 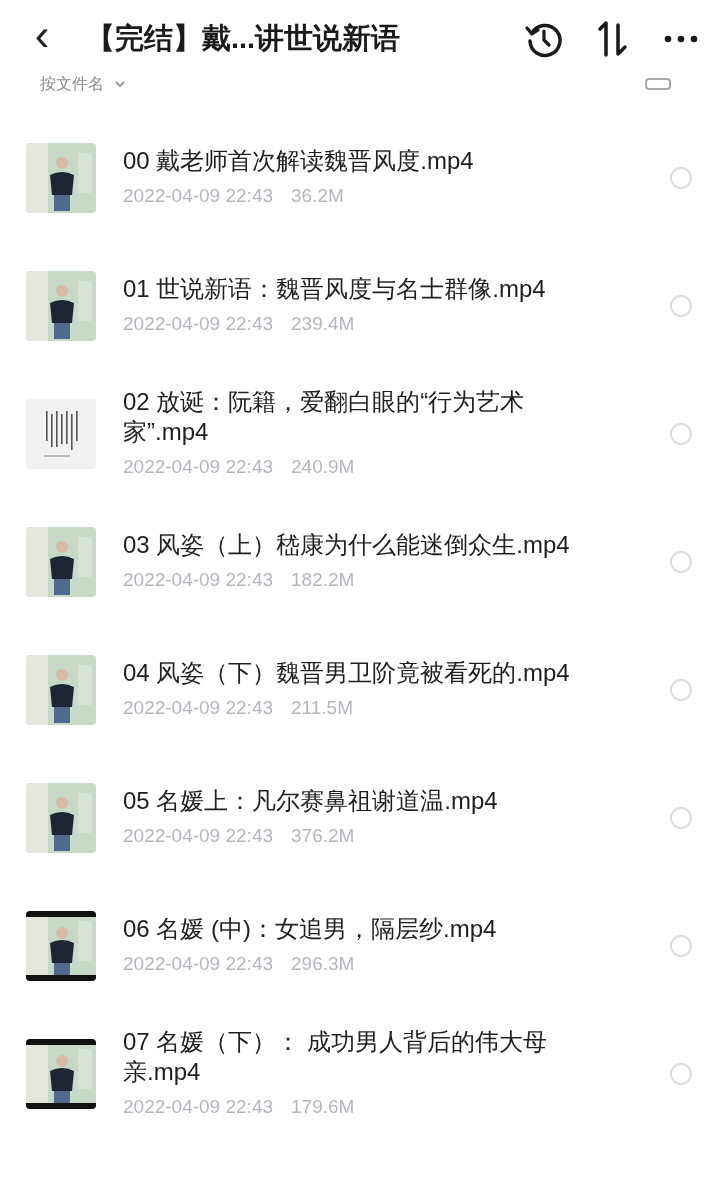 I want to click on file-name: 00 戴老师首次解读魏晋风度.mp4, so click(x=363, y=160).